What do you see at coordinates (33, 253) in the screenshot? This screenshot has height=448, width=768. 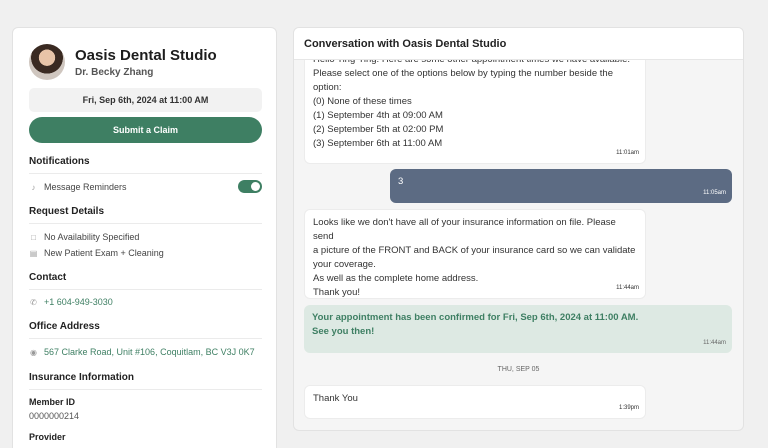 I see `document-icon: ▤` at bounding box center [33, 253].